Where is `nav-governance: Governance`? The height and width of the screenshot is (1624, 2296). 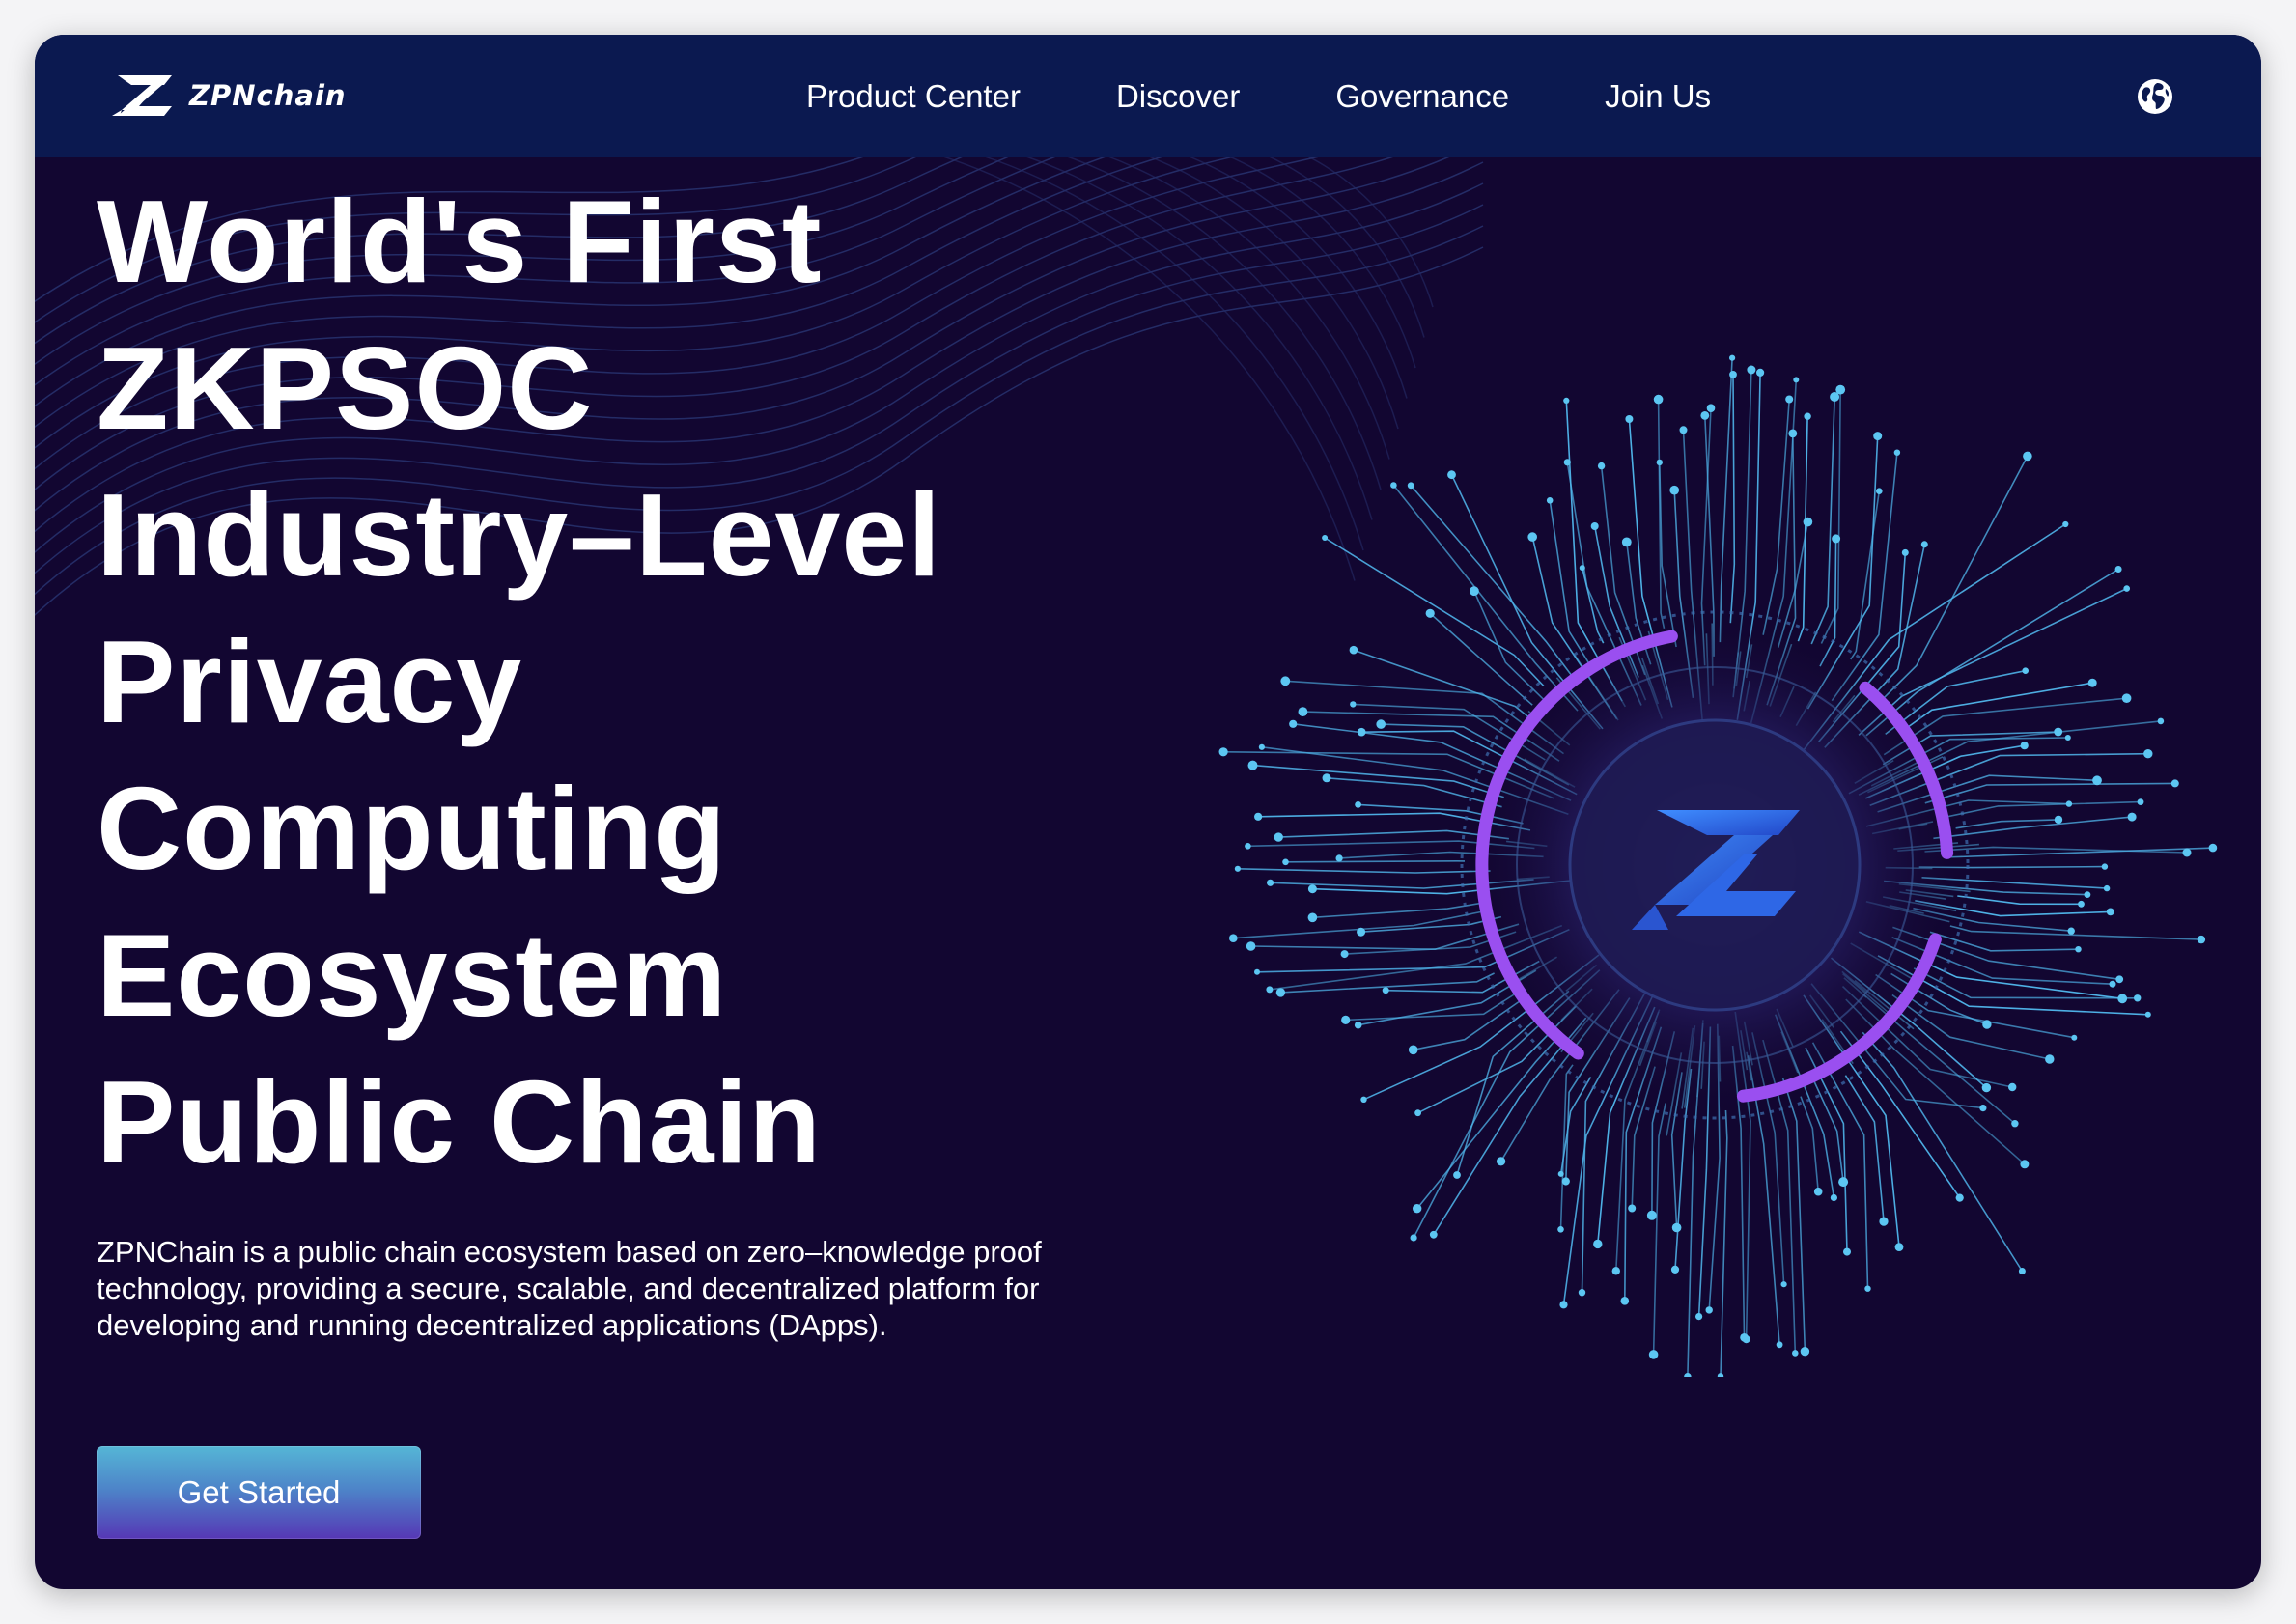
nav-governance: Governance is located at coordinates (1422, 97).